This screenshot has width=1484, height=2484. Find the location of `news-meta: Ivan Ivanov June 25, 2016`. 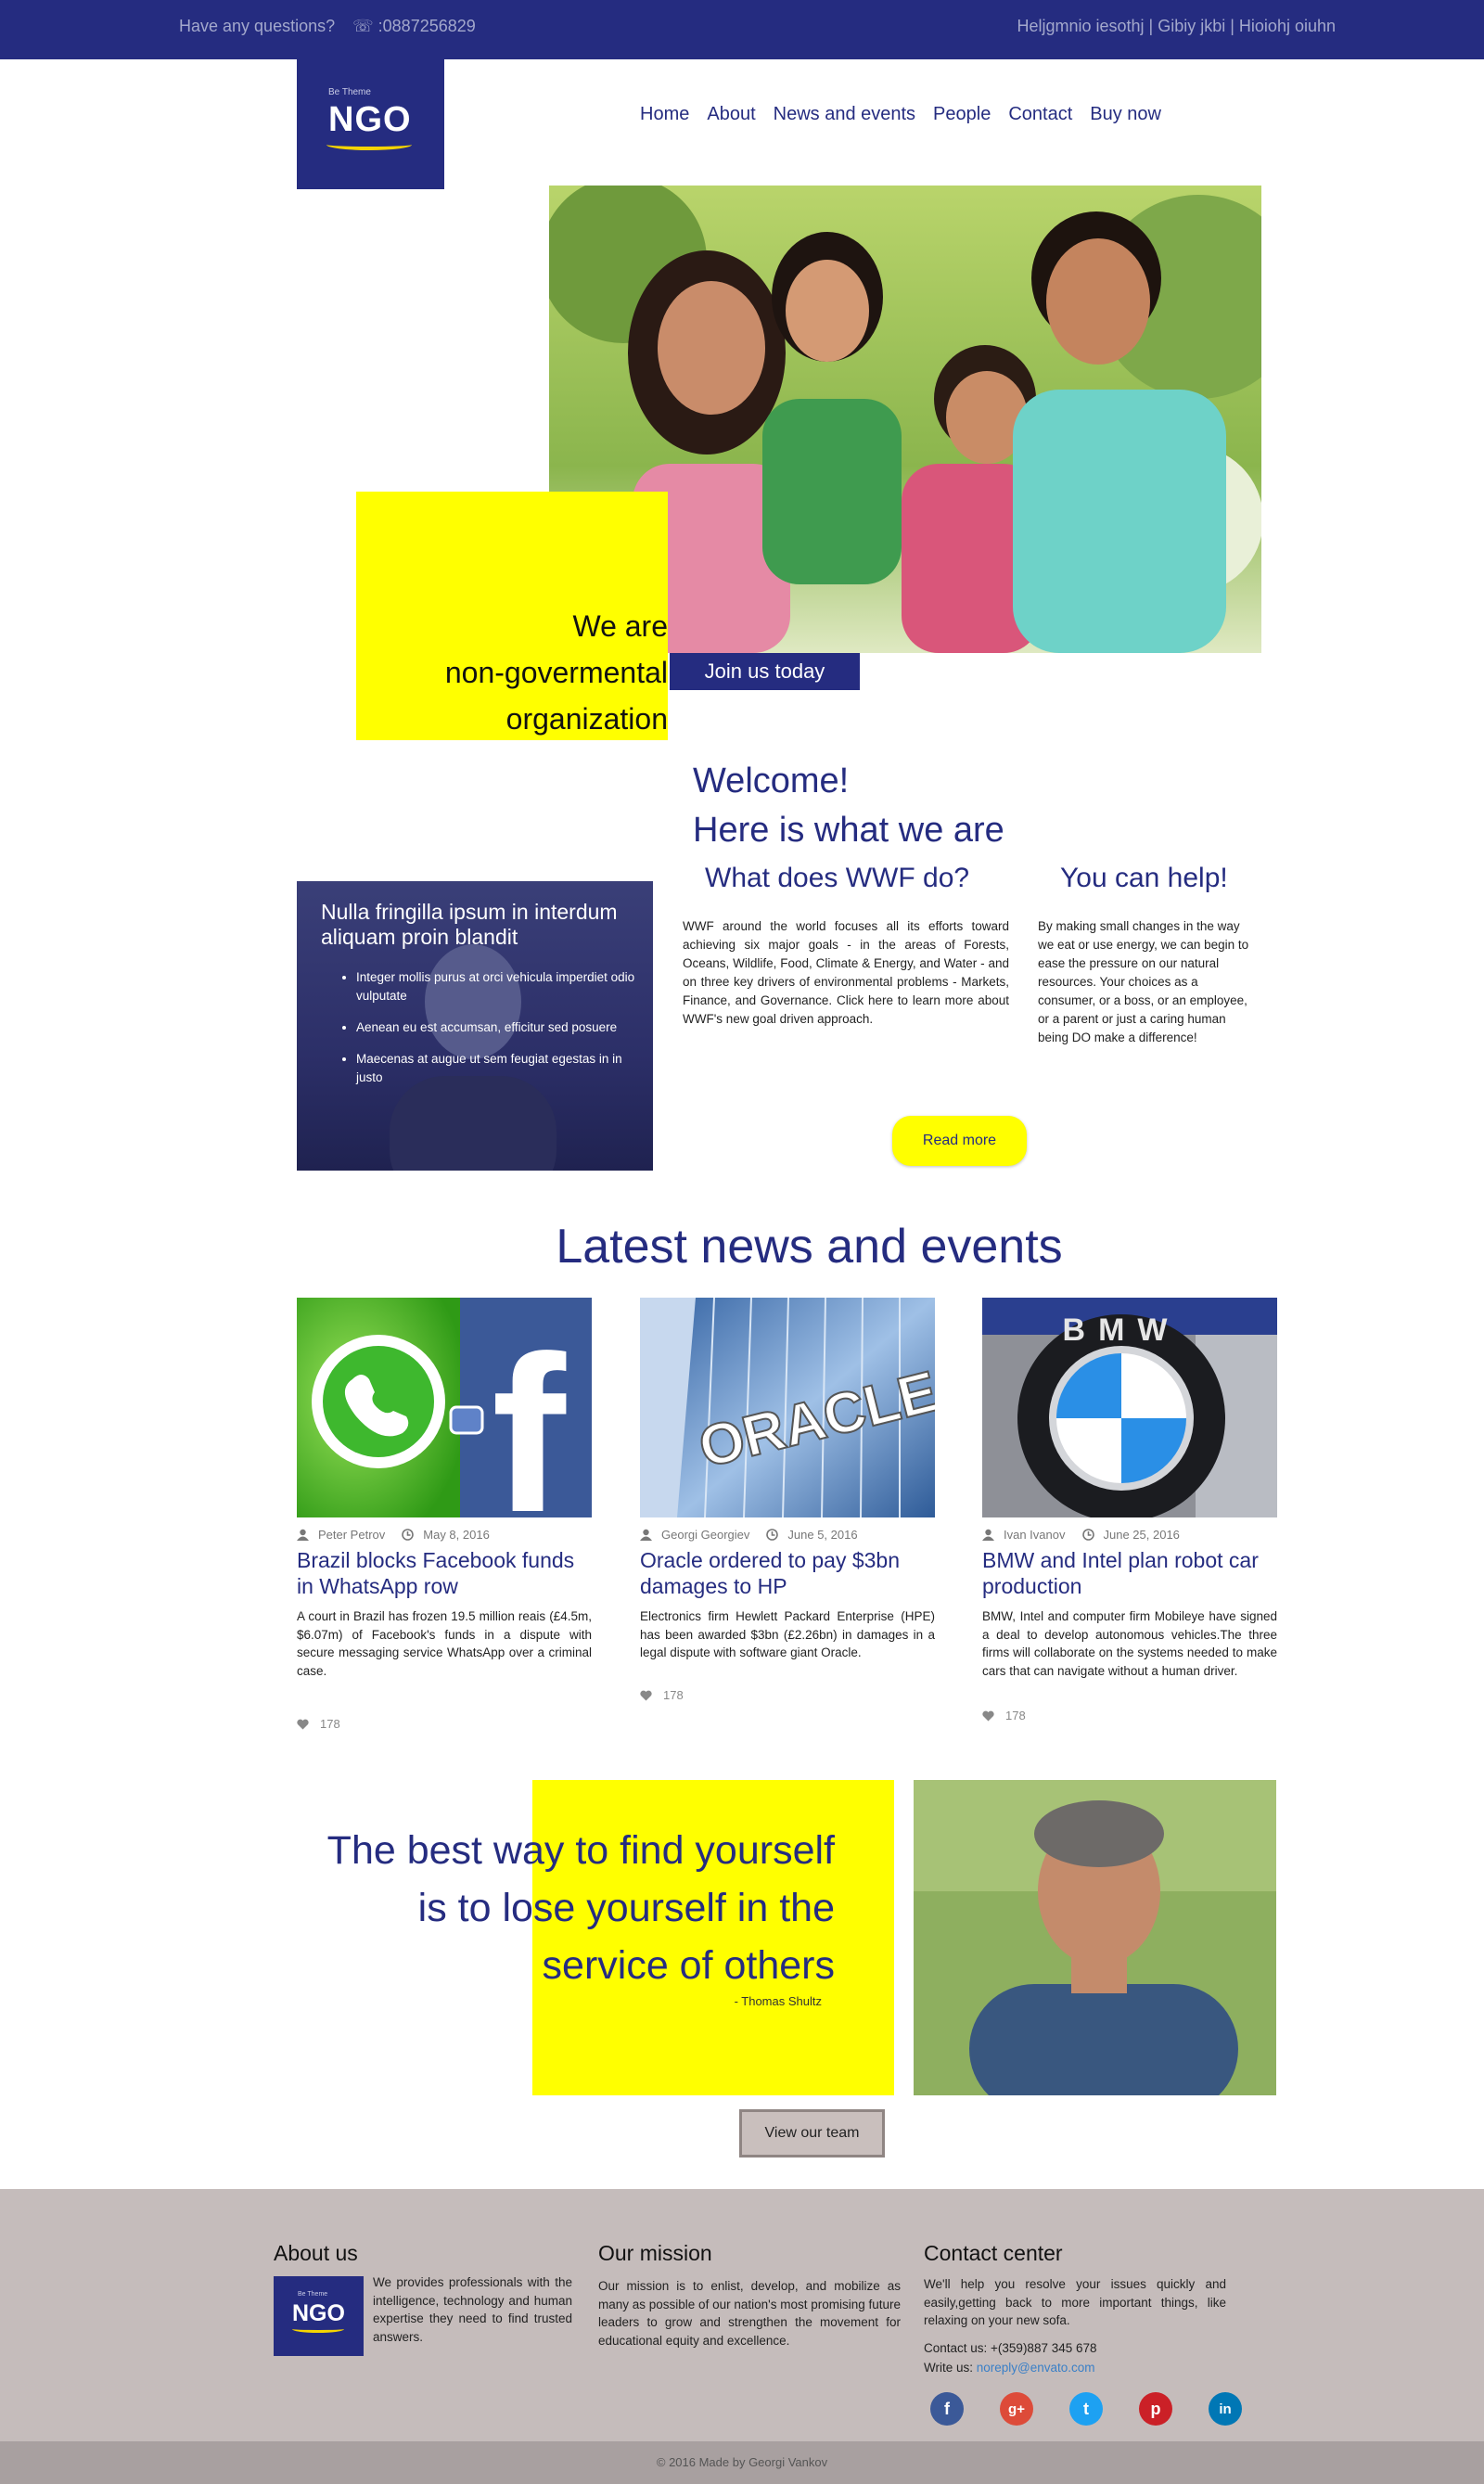

news-meta: Ivan Ivanov June 25, 2016 is located at coordinates (1081, 1535).